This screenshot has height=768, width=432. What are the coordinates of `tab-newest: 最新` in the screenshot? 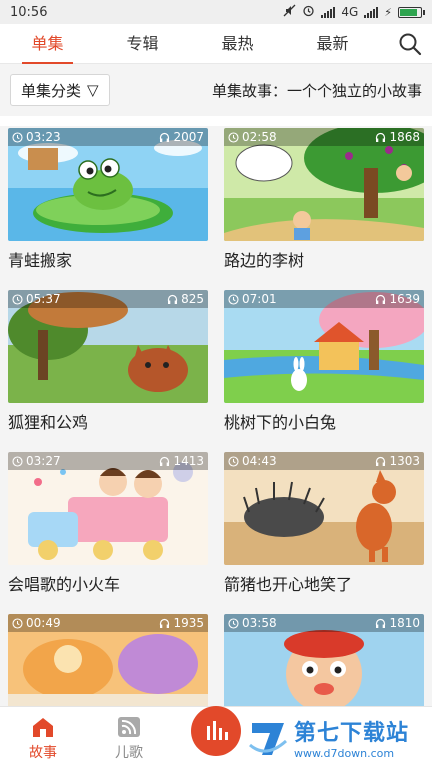 It's located at (332, 44).